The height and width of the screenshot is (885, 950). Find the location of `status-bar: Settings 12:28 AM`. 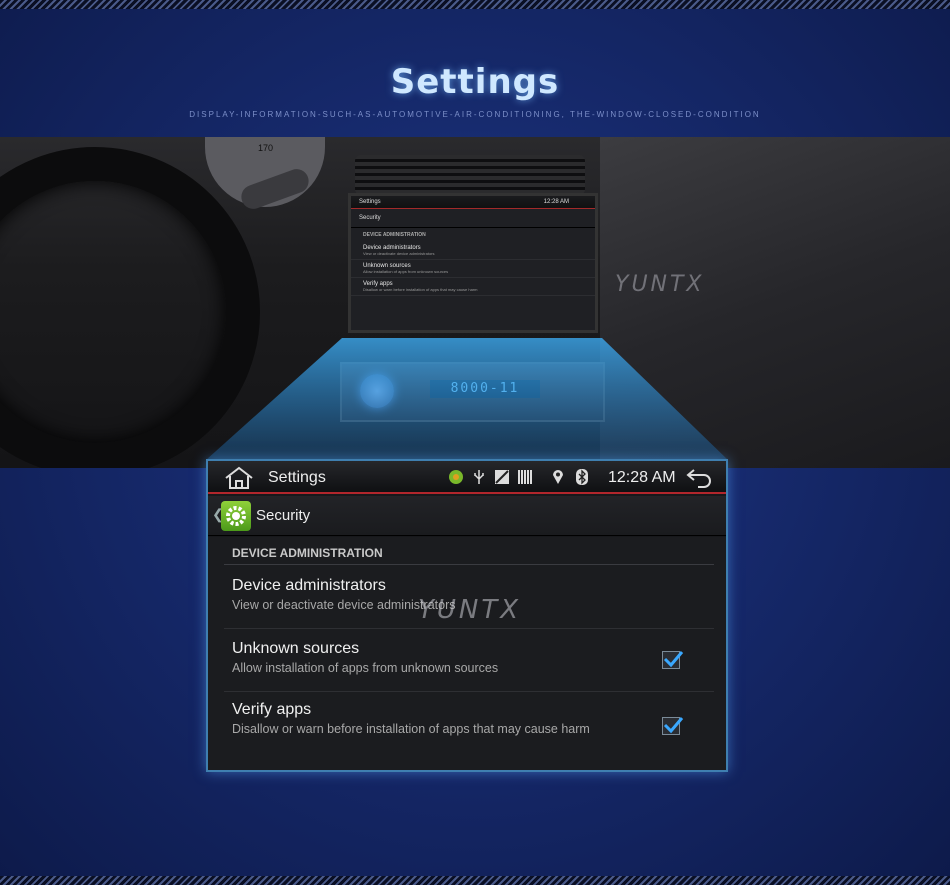

status-bar: Settings 12:28 AM is located at coordinates (467, 477).